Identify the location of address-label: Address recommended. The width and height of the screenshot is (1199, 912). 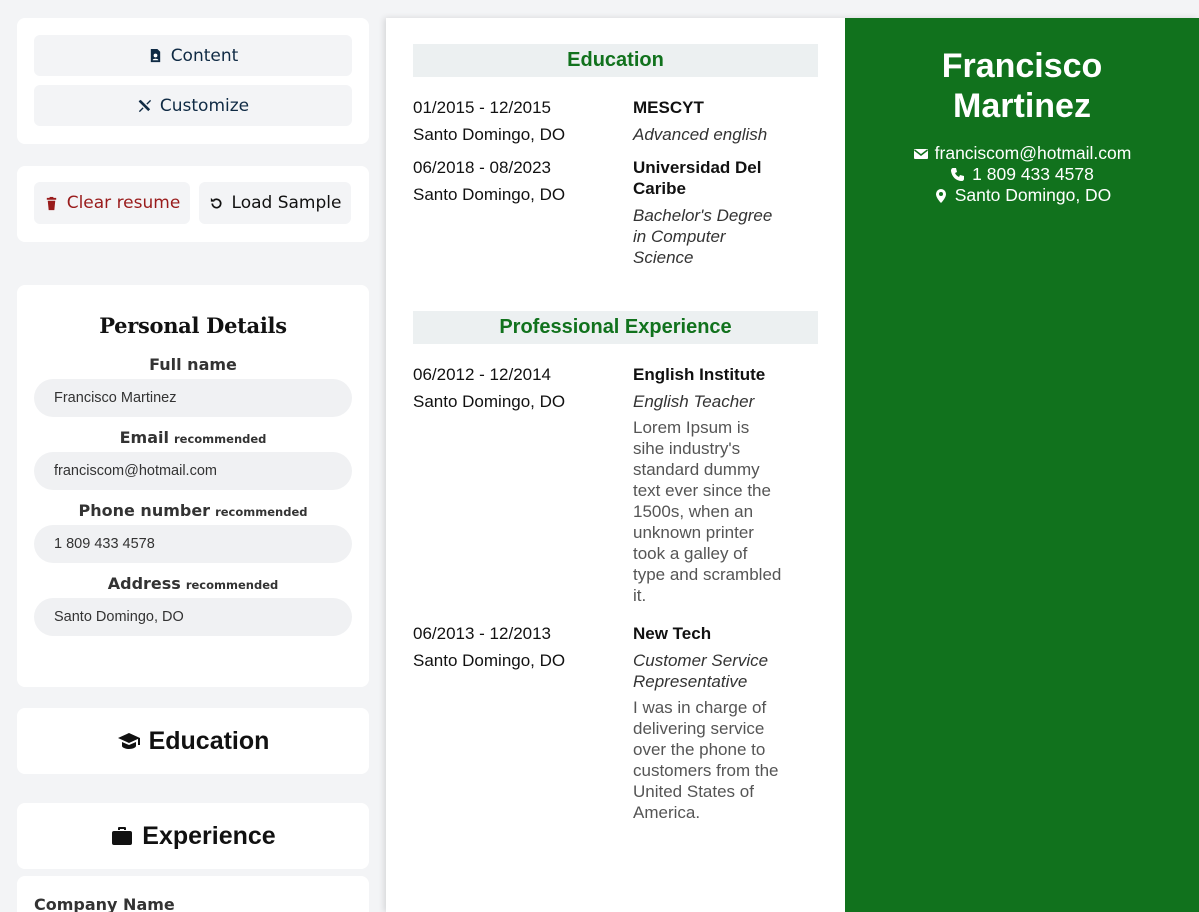
(193, 583).